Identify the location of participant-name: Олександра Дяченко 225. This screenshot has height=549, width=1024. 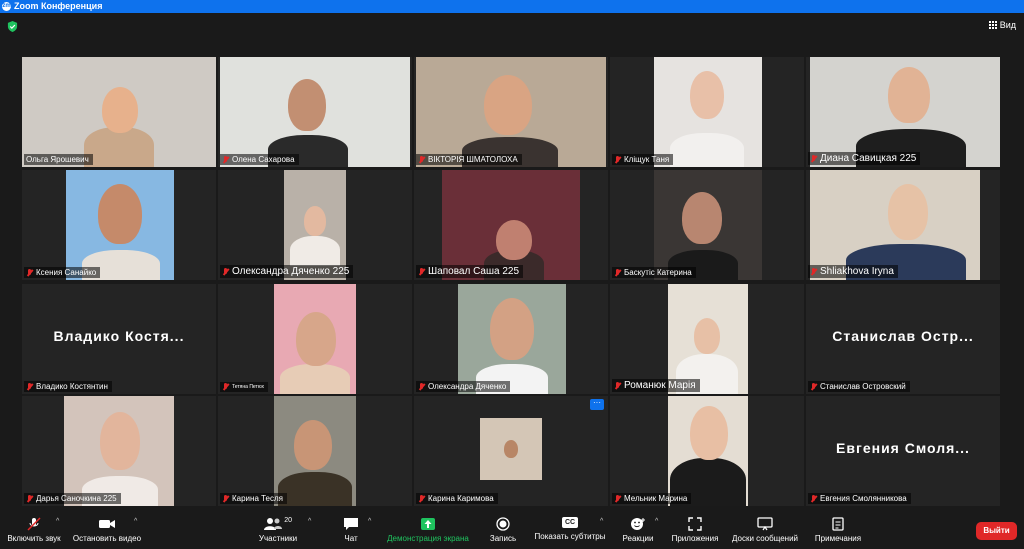
(287, 271).